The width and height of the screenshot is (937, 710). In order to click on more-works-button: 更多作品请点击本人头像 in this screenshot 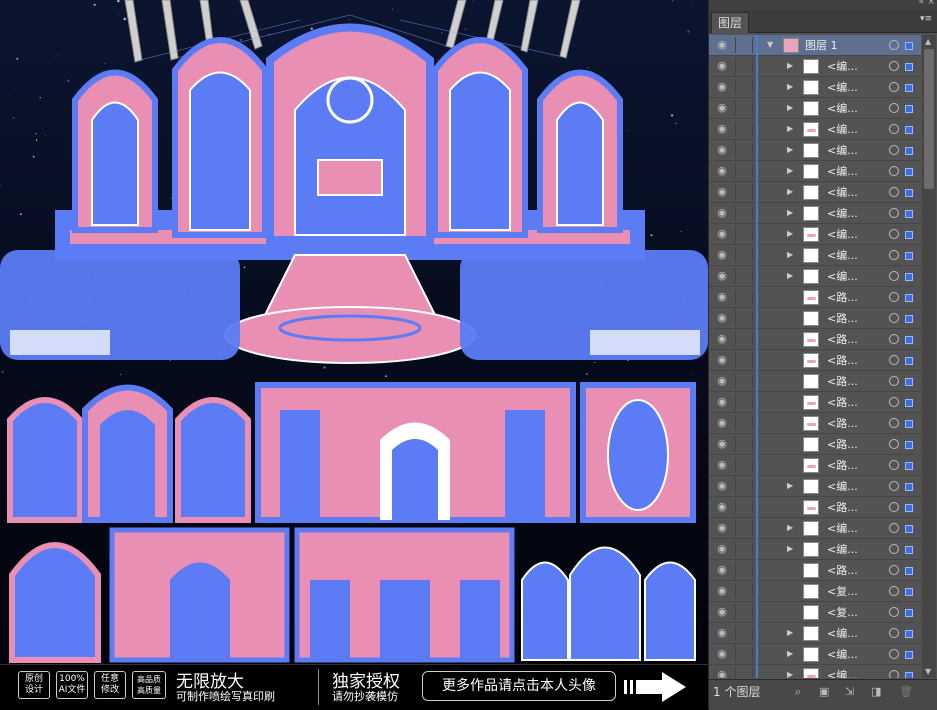, I will do `click(519, 686)`.